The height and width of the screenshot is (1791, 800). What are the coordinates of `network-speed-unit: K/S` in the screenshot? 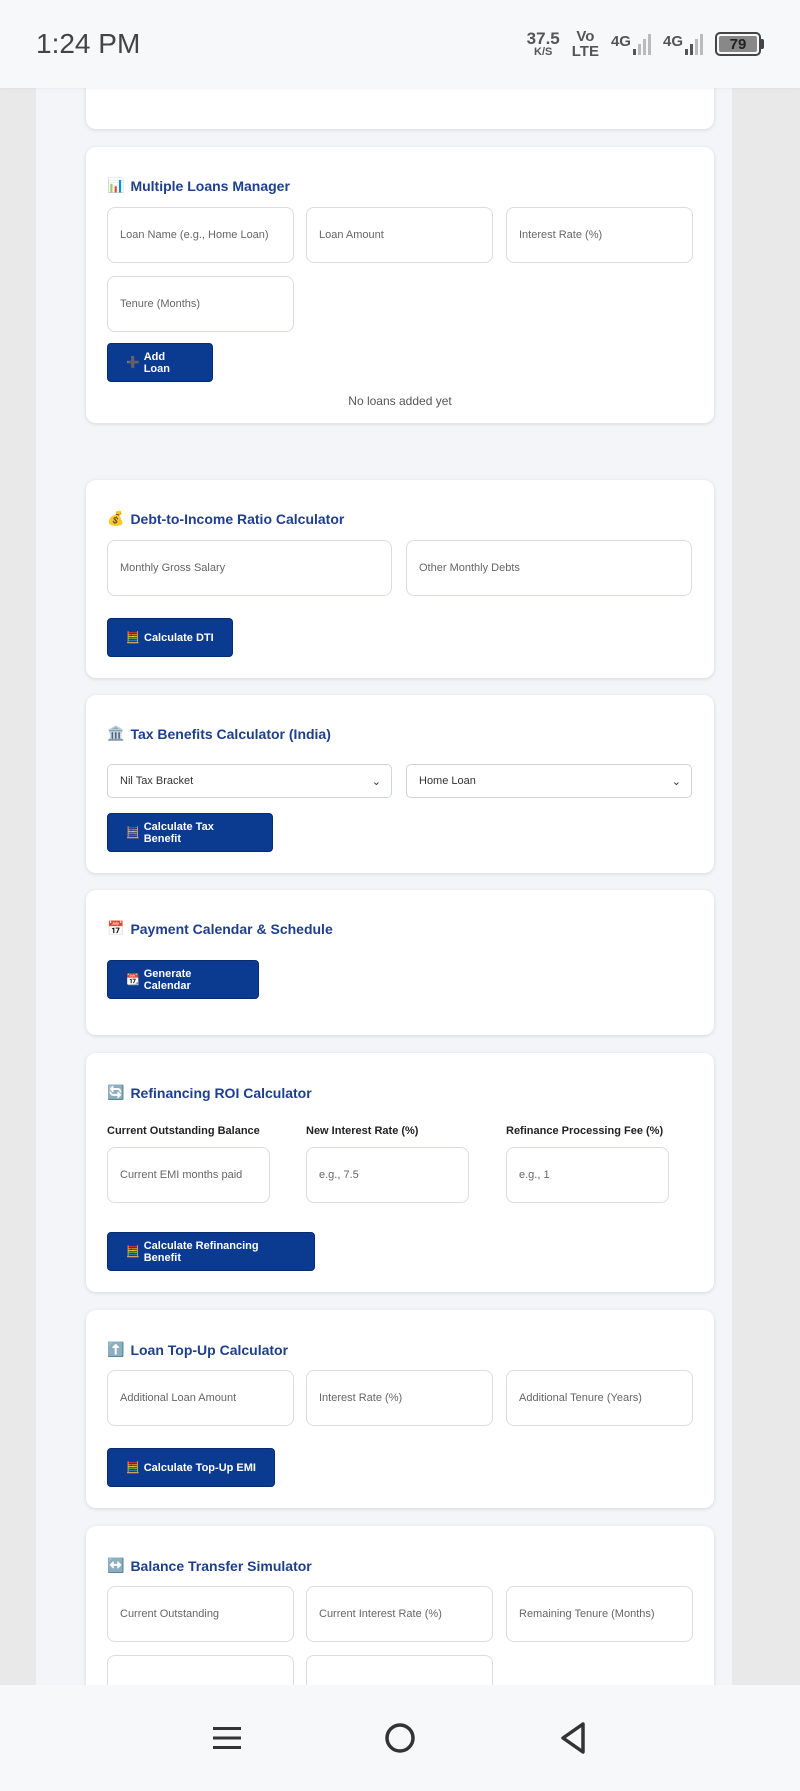 It's located at (543, 52).